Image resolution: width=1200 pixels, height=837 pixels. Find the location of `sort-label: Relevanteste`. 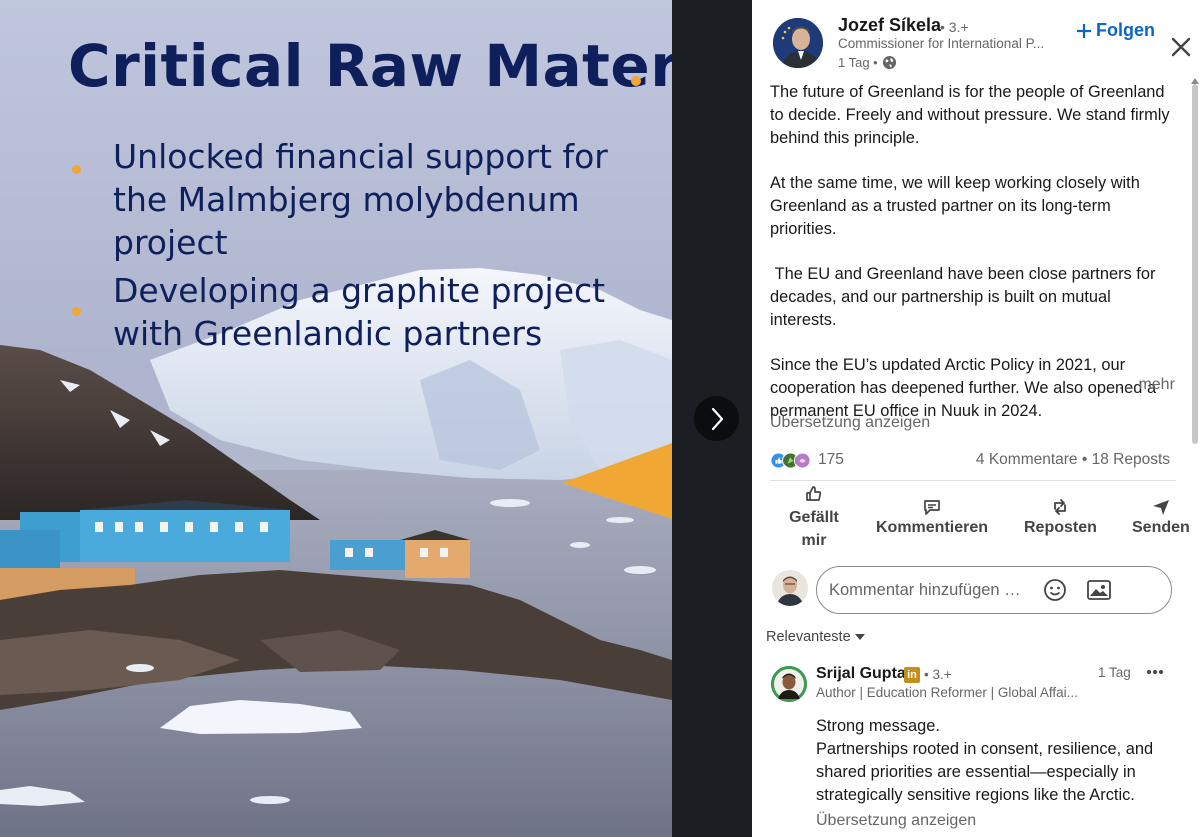

sort-label: Relevanteste is located at coordinates (808, 637).